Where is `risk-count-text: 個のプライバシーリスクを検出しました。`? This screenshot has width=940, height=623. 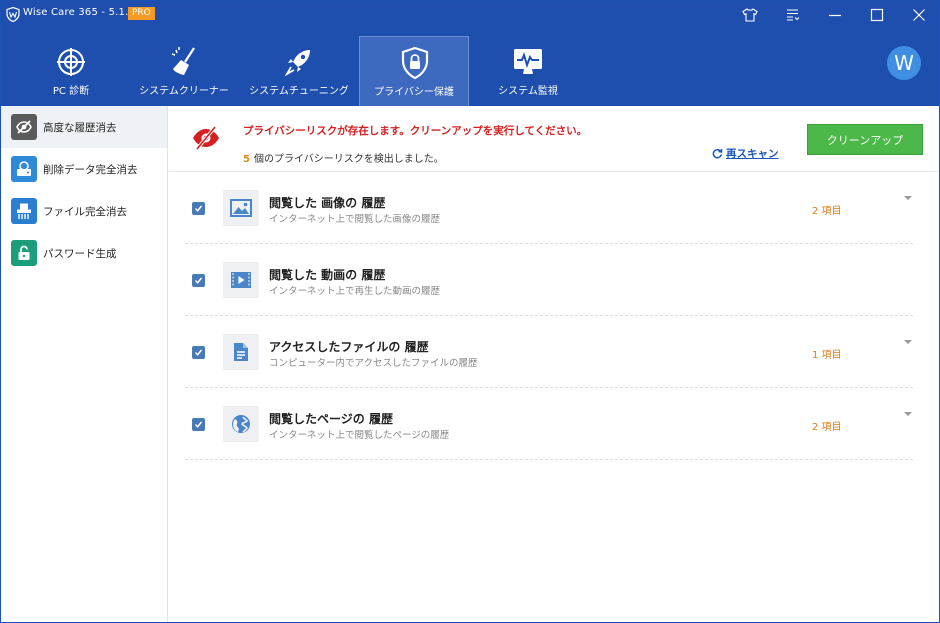 risk-count-text: 個のプライバシーリスクを検出しました。 is located at coordinates (348, 159).